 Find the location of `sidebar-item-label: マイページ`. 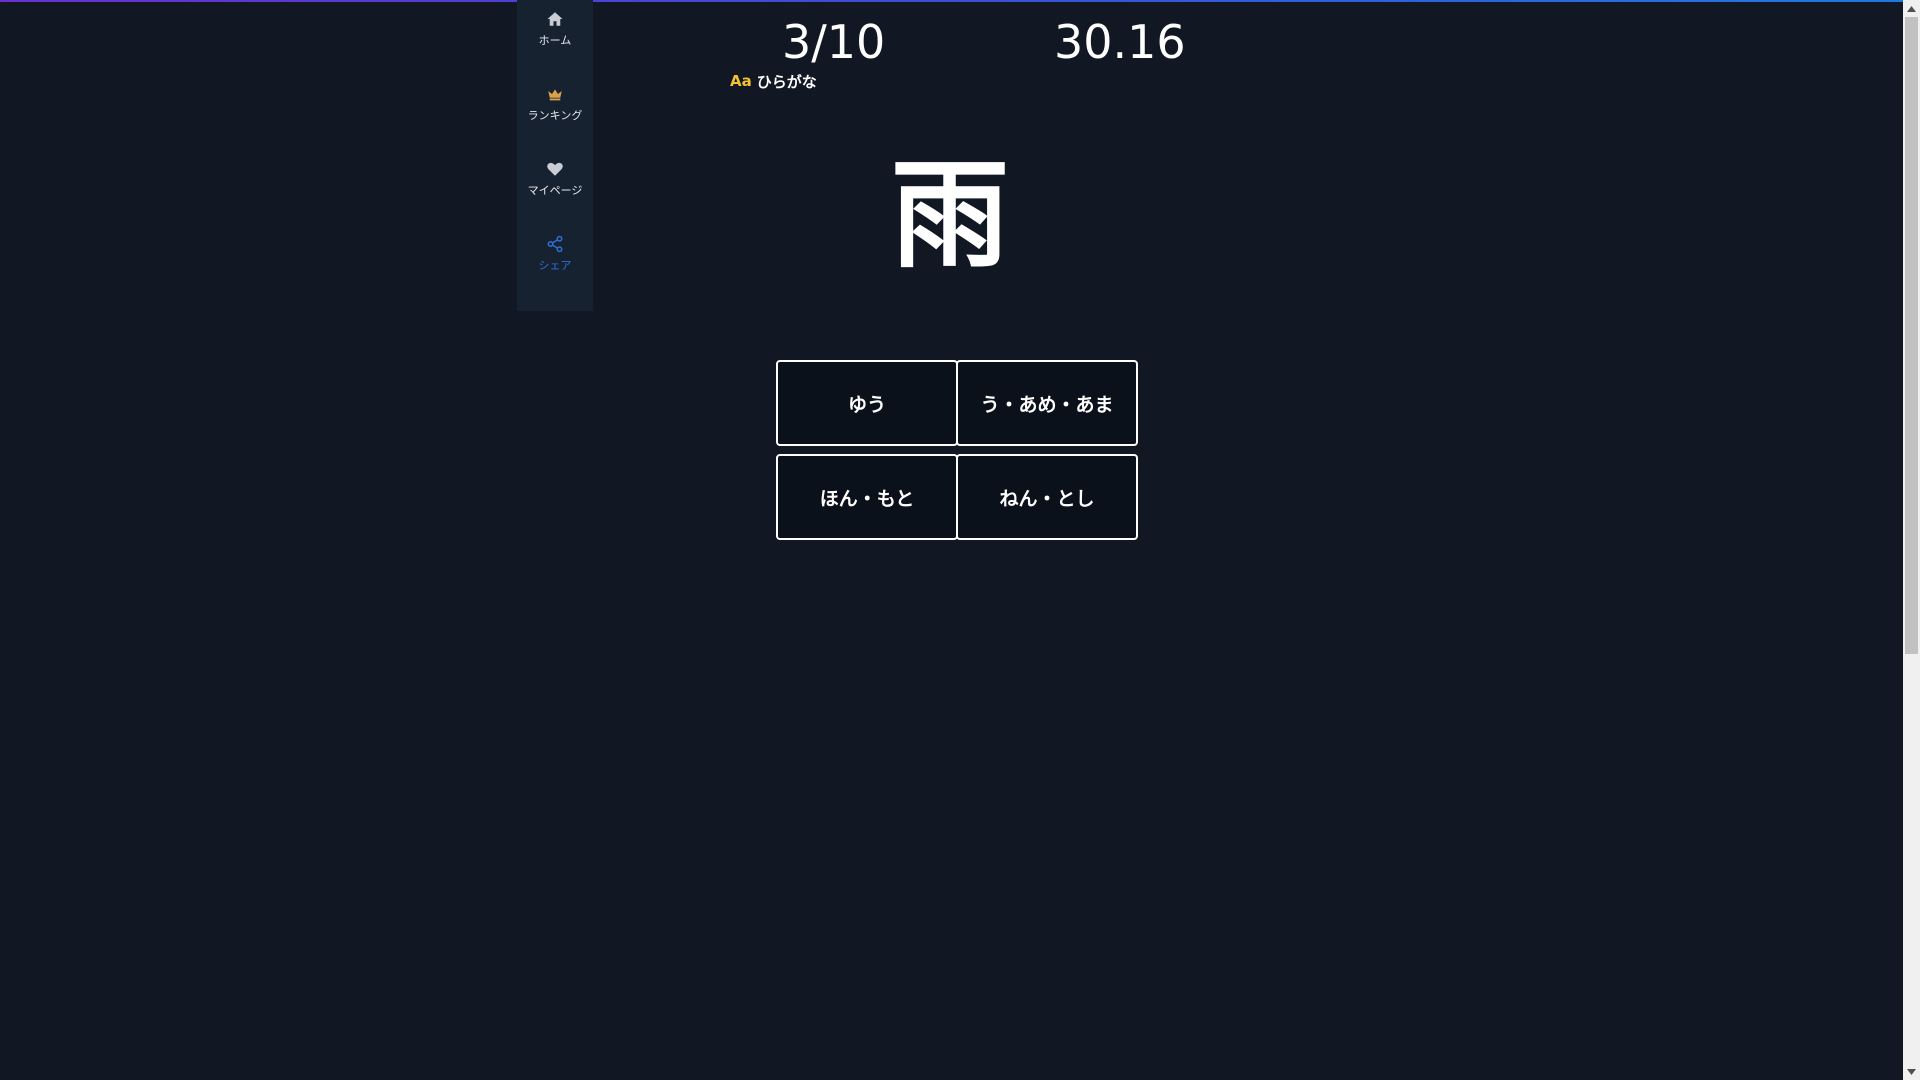

sidebar-item-label: マイページ is located at coordinates (555, 190).